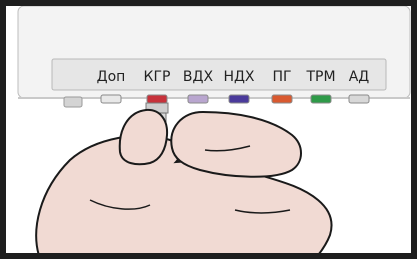 The width and height of the screenshot is (417, 259). I want to click on label-dop: Доп, so click(111, 77).